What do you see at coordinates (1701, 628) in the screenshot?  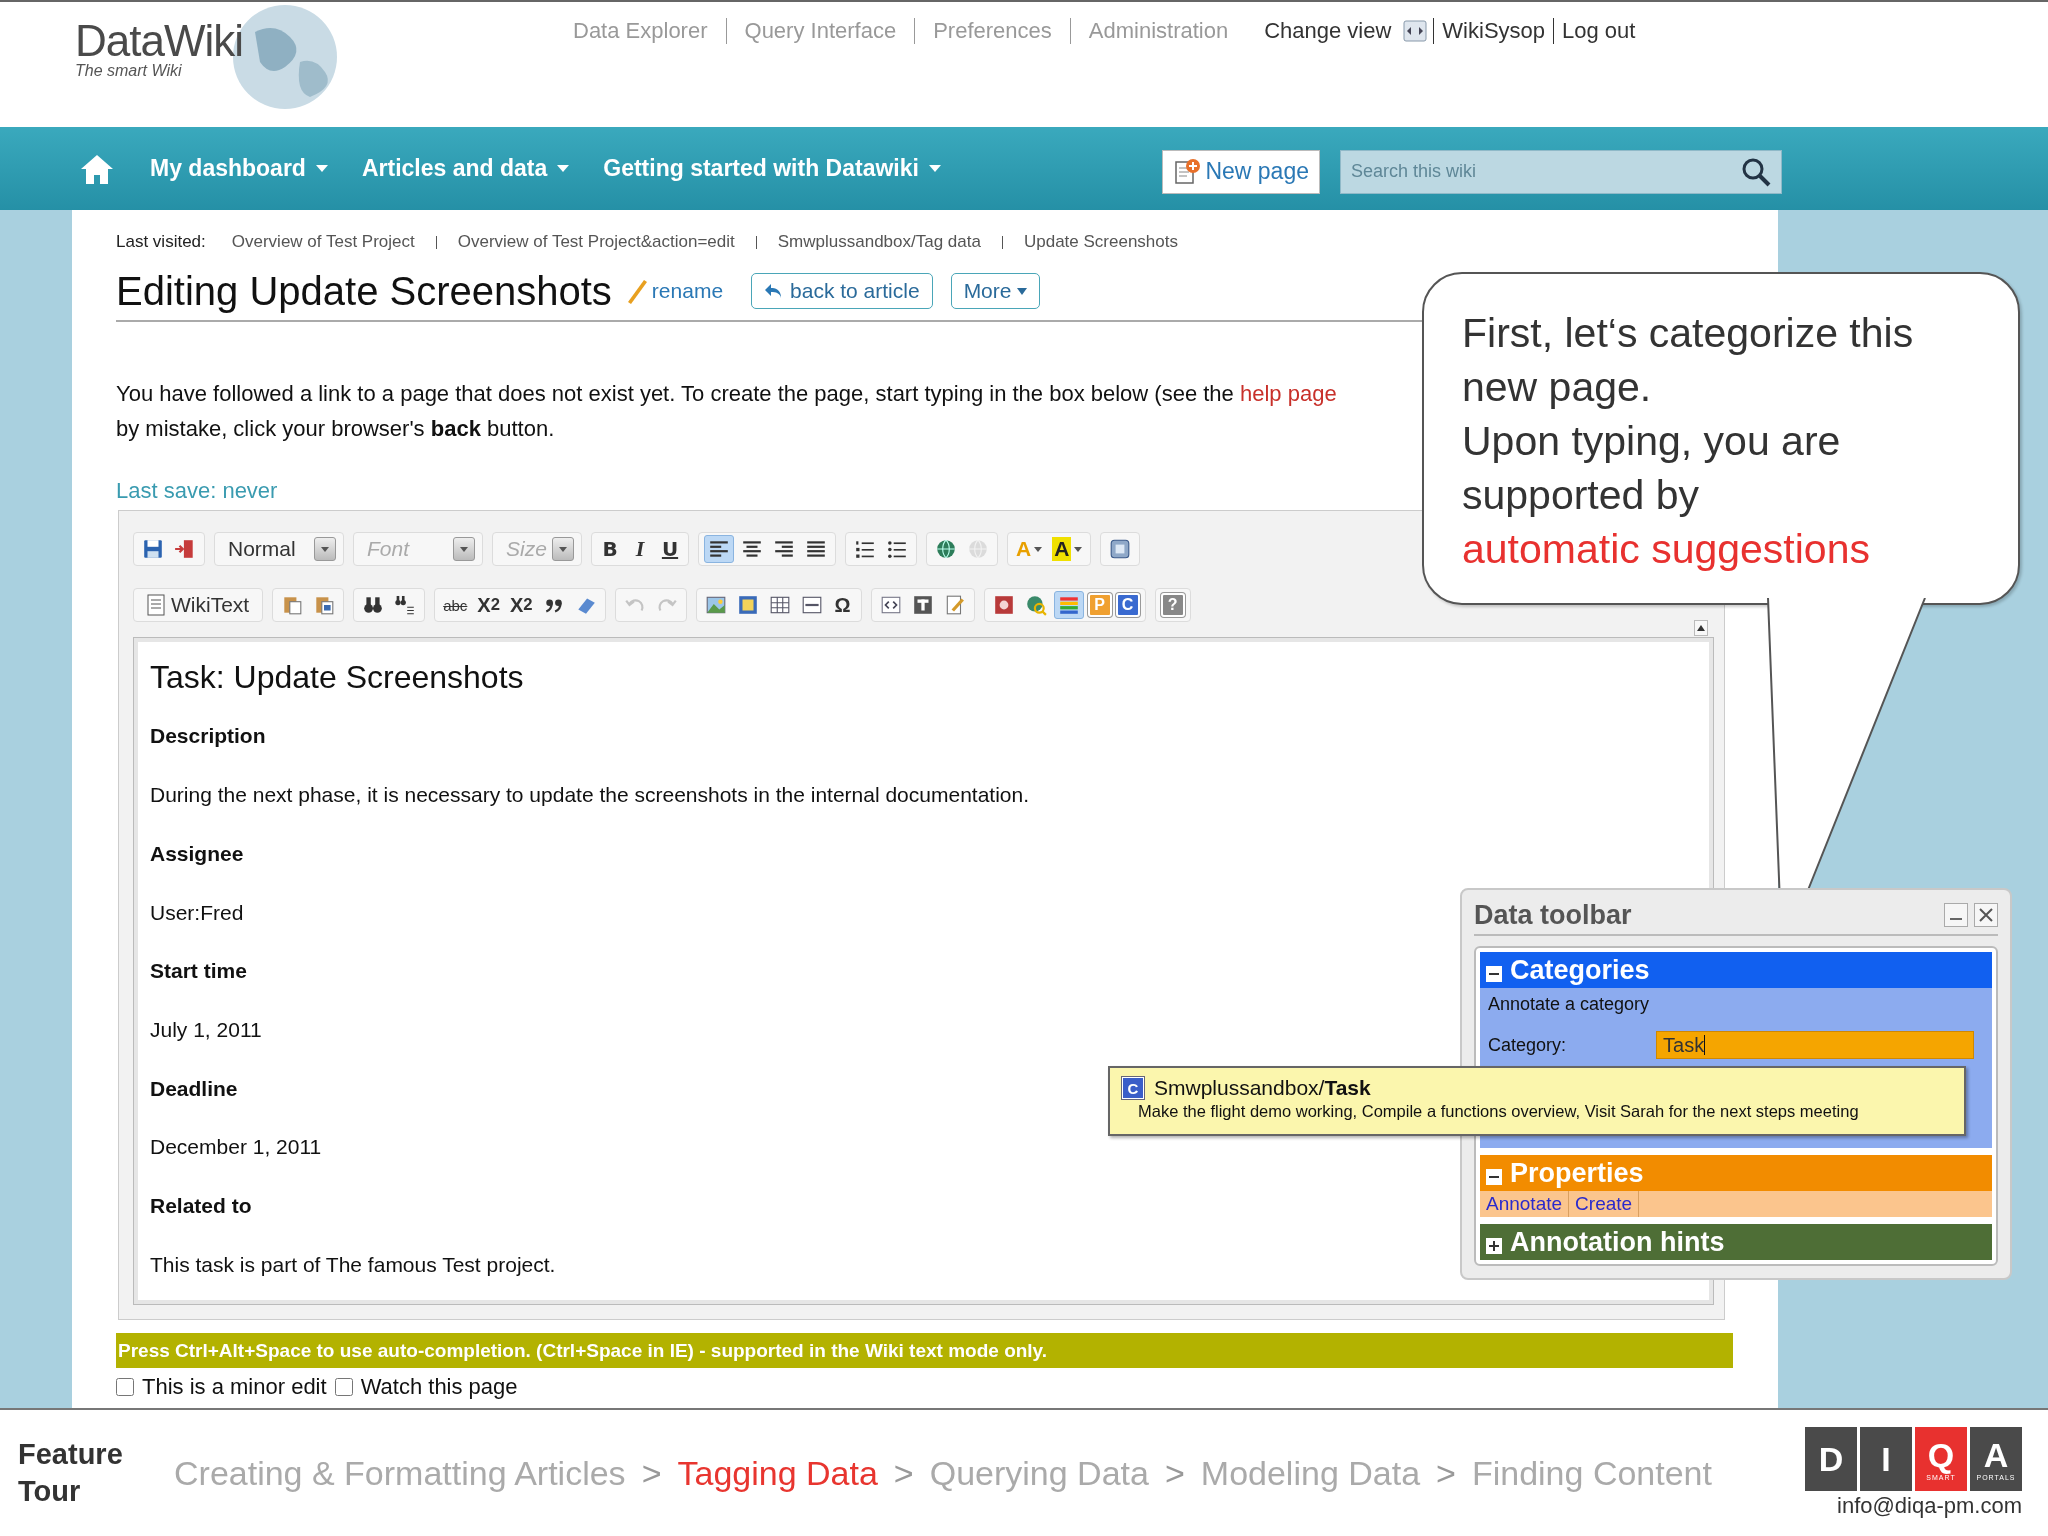 I see `scroll-up-icon` at bounding box center [1701, 628].